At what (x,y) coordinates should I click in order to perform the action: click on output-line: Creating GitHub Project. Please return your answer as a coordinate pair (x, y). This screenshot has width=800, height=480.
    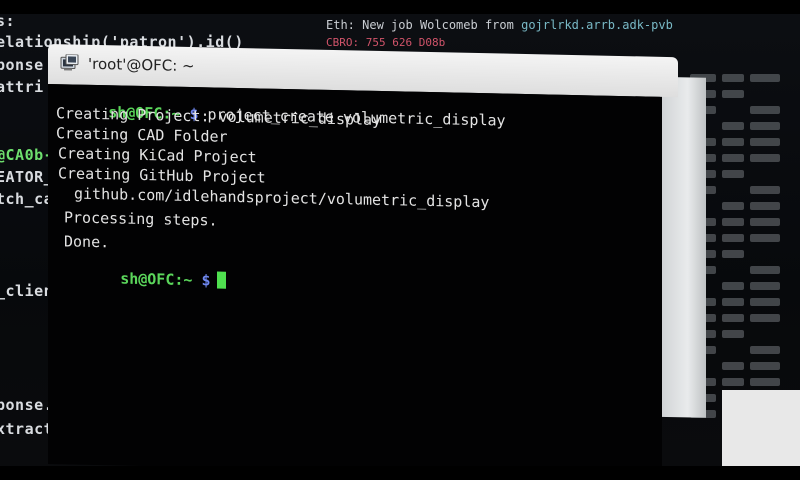
    Looking at the image, I should click on (162, 175).